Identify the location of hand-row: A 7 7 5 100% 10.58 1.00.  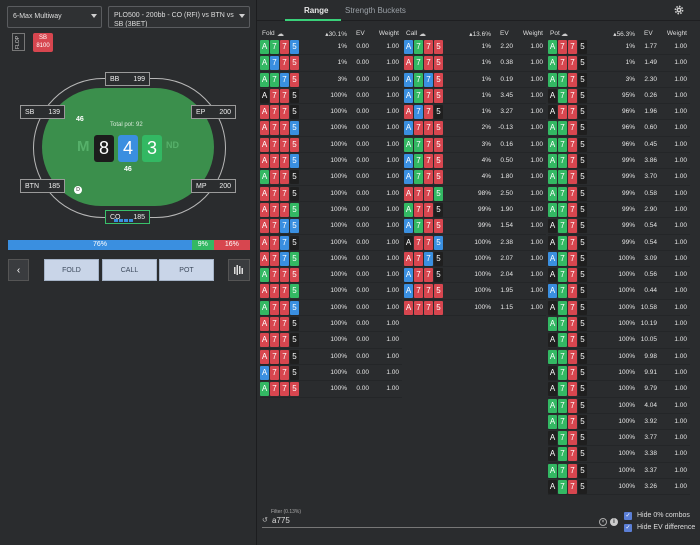
(619, 308).